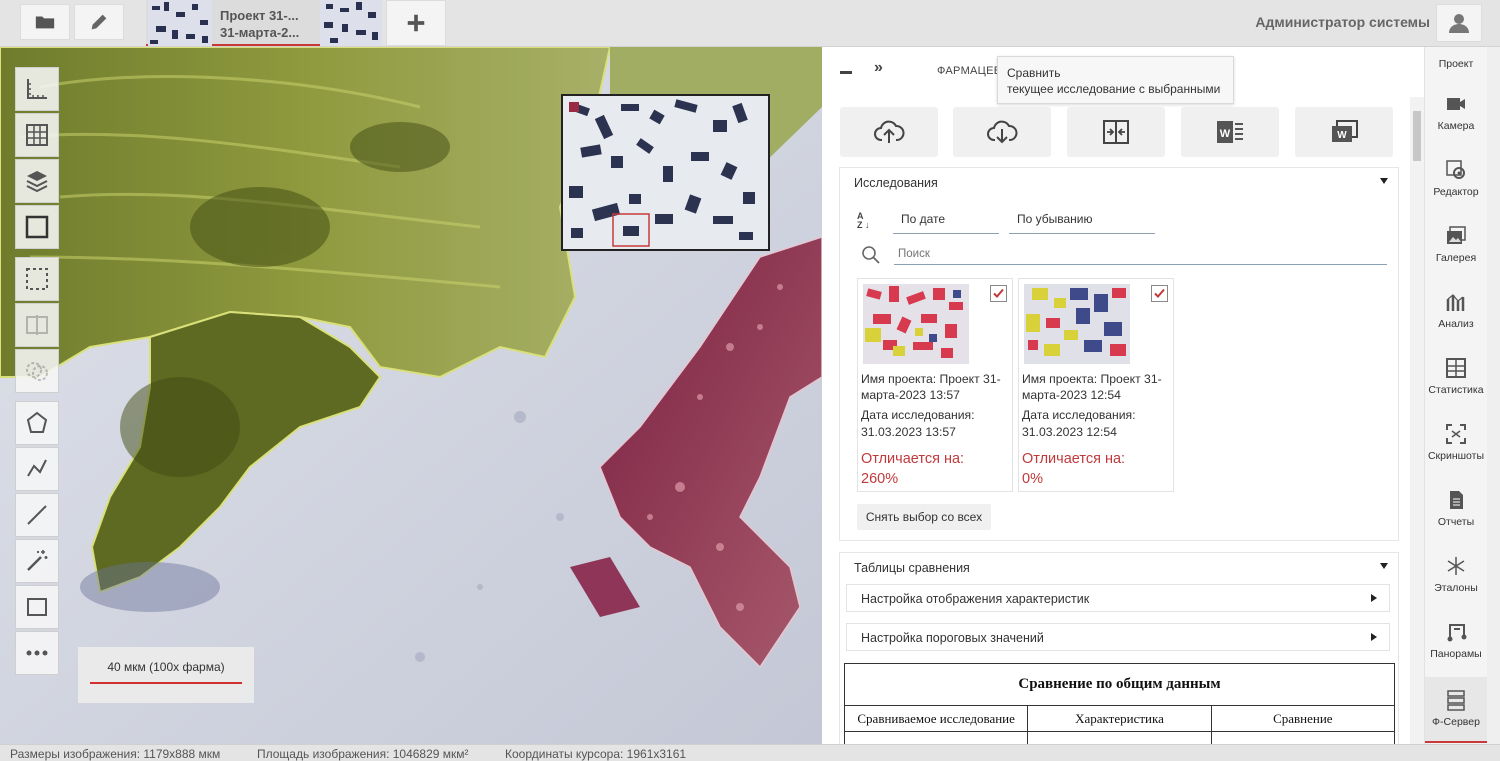 The image size is (1500, 761). I want to click on study-difference: Отличается на: 0%, so click(1073, 469).